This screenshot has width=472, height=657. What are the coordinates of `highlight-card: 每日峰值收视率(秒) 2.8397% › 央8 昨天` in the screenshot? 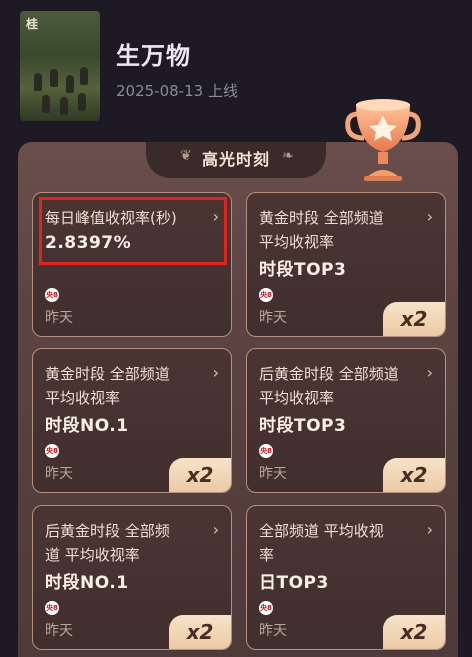 It's located at (132, 264).